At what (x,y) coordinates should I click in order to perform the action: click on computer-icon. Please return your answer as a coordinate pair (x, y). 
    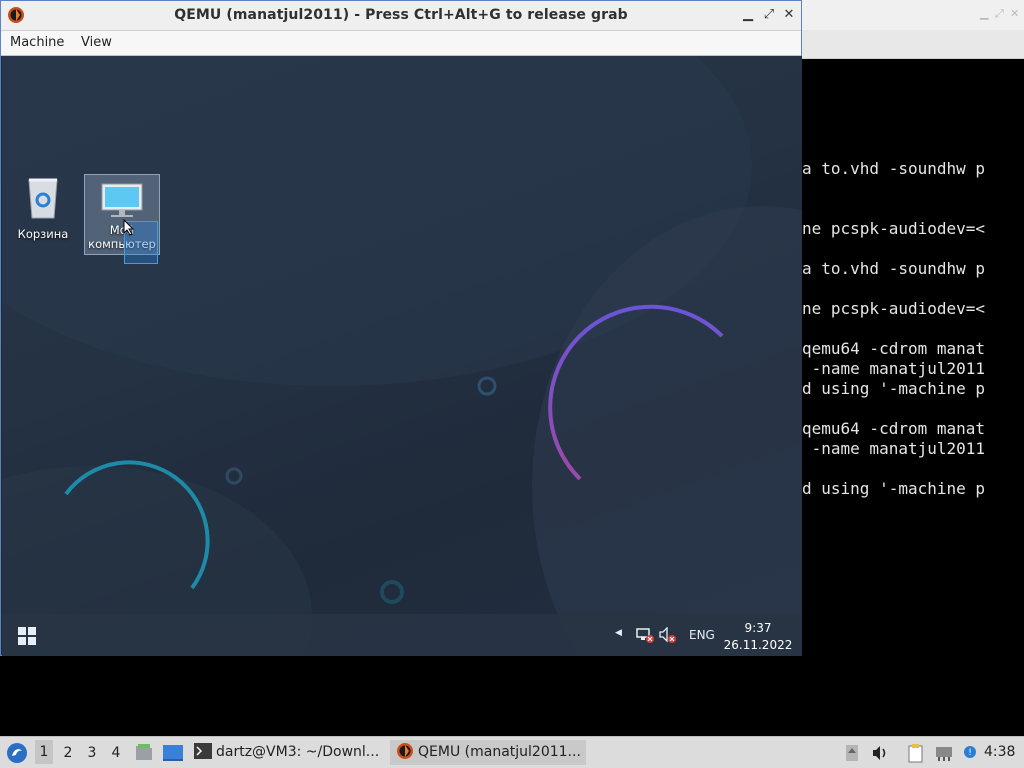
    Looking at the image, I should click on (122, 200).